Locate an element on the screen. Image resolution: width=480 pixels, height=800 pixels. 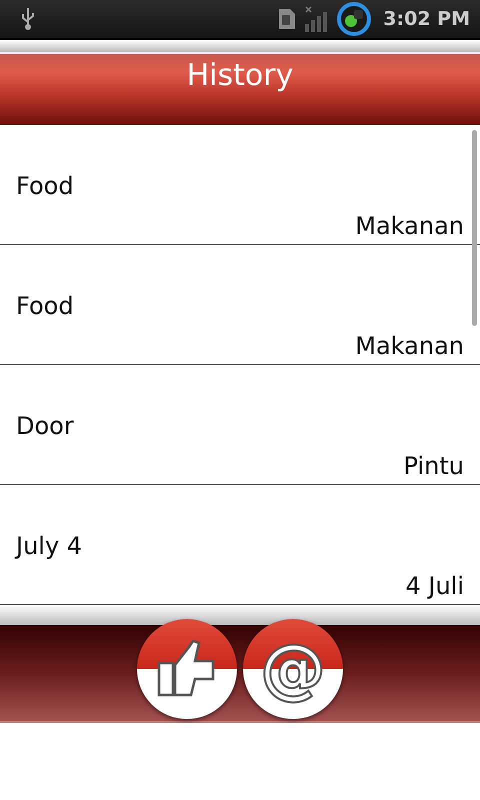
screen-title: History is located at coordinates (240, 75).